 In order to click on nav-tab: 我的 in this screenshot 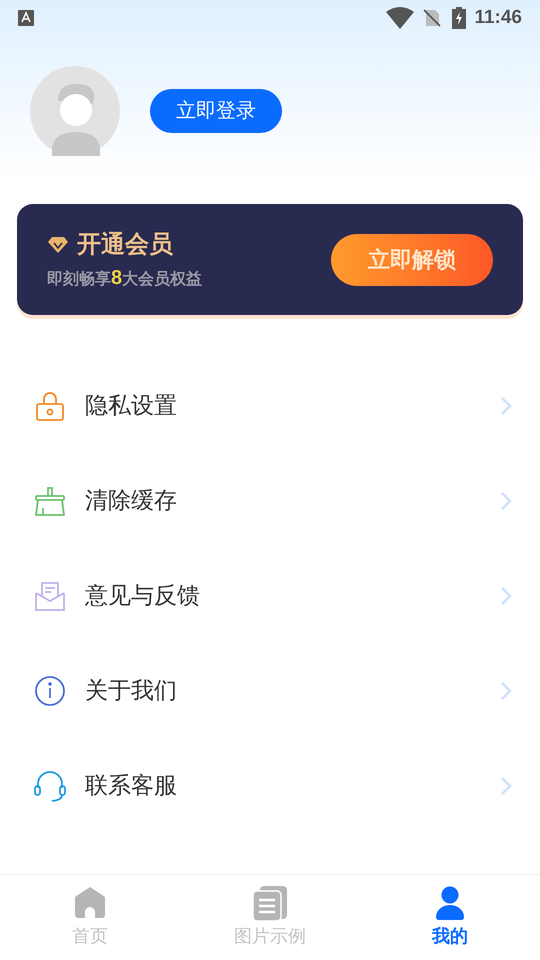, I will do `click(450, 917)`.